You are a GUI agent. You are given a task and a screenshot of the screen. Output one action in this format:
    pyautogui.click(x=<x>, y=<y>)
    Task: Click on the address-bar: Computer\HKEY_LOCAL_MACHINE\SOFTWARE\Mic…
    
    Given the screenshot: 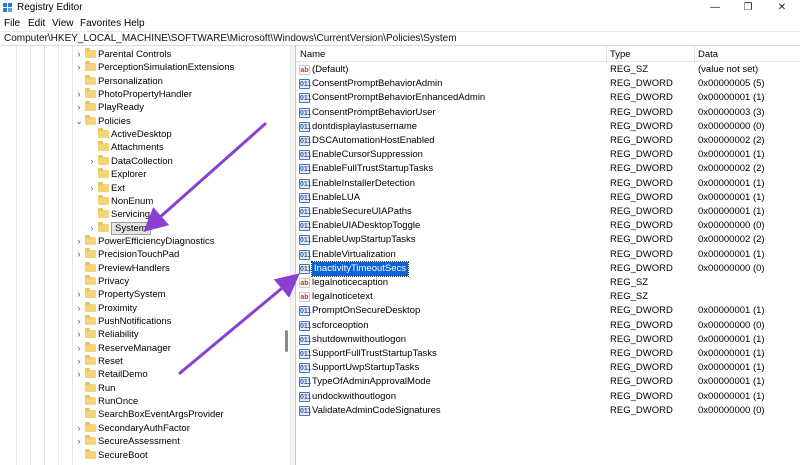 What is the action you would take?
    pyautogui.click(x=400, y=38)
    